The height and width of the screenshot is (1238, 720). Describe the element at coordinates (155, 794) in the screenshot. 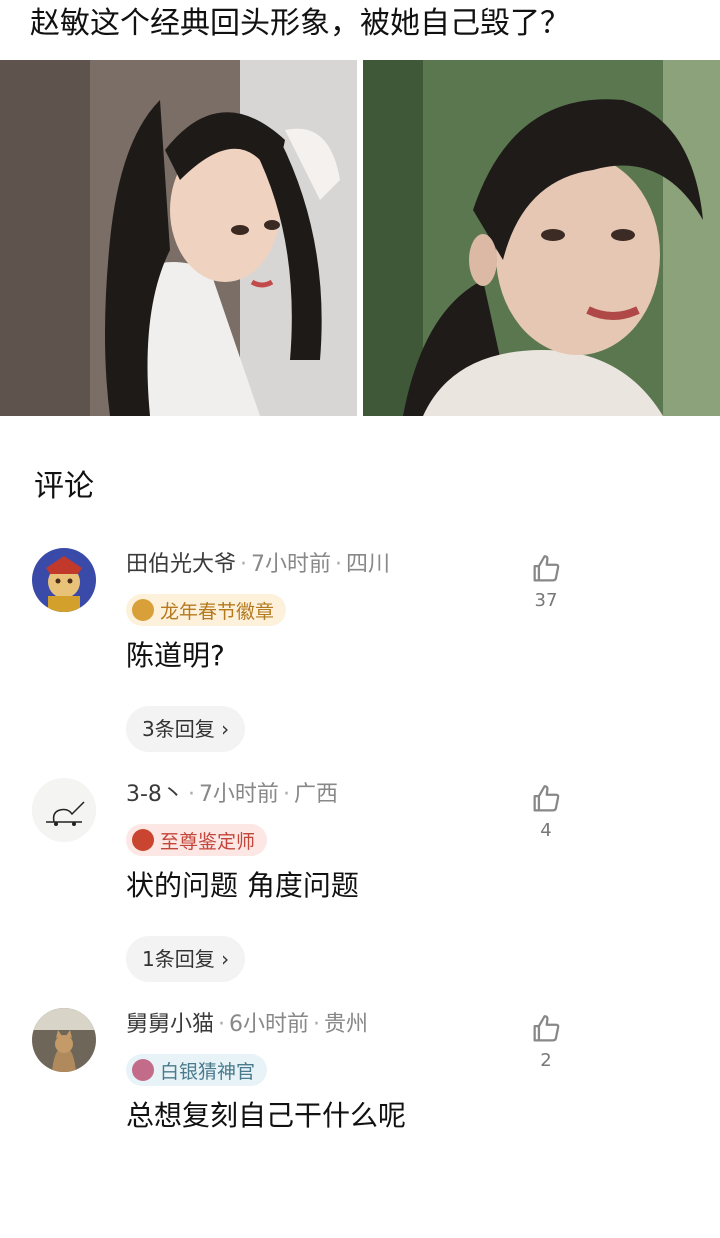

I see `username: 3-8丶` at that location.